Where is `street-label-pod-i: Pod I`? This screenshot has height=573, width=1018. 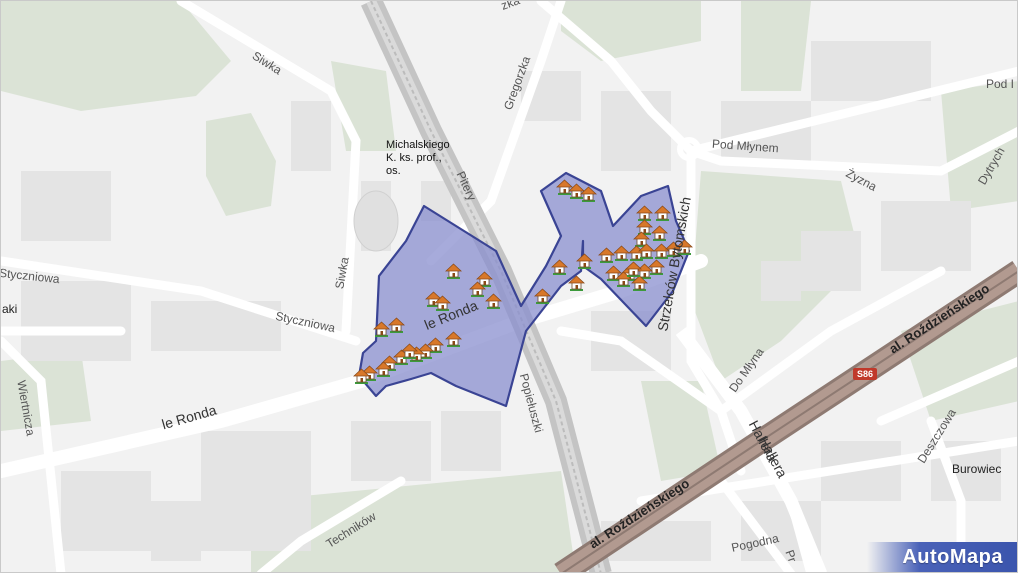
street-label-pod-i: Pod I is located at coordinates (1000, 84).